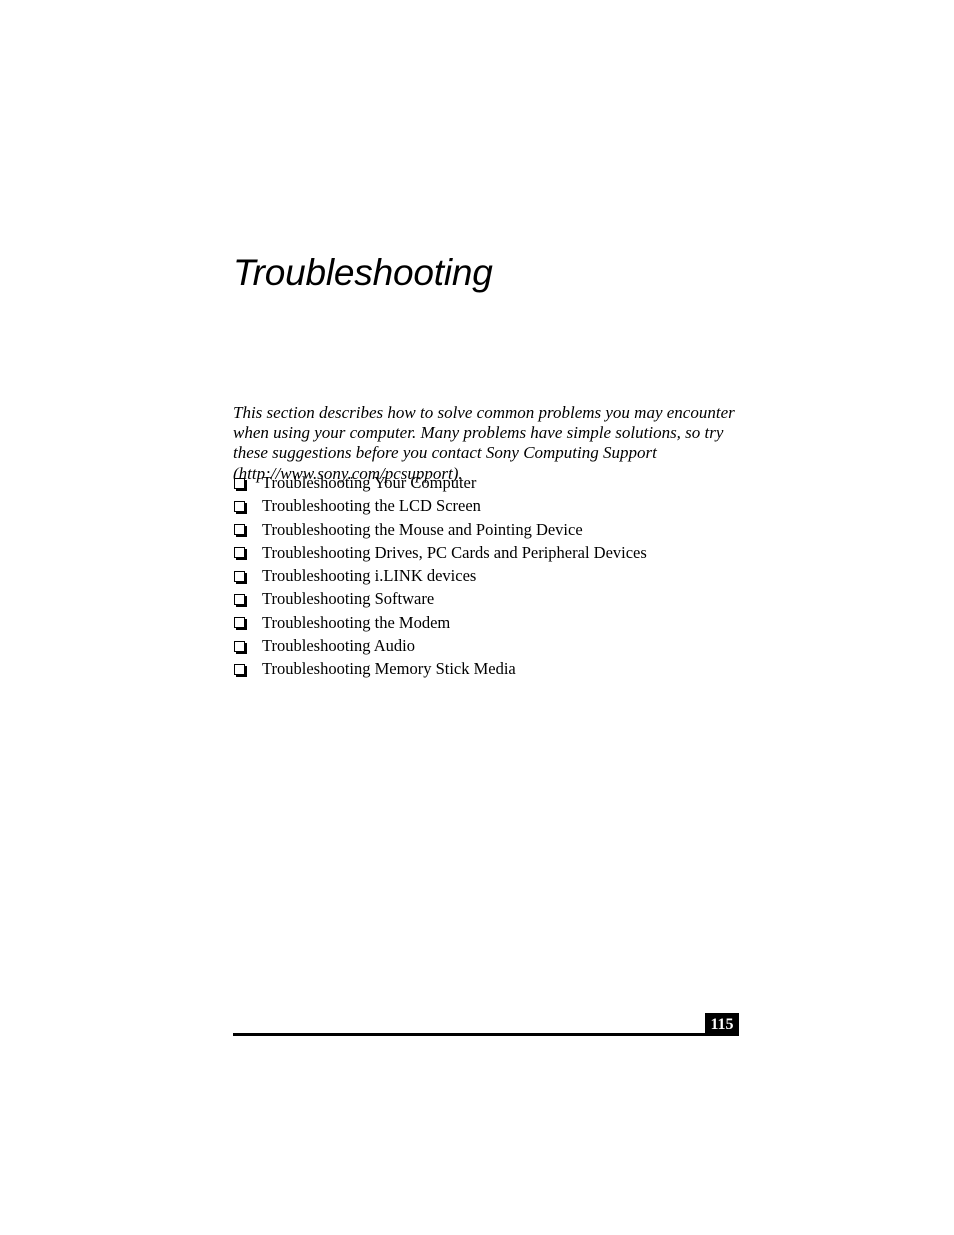 This screenshot has height=1235, width=954. What do you see at coordinates (513, 505) in the screenshot?
I see `list-item: Troubleshooting the LCD Screen` at bounding box center [513, 505].